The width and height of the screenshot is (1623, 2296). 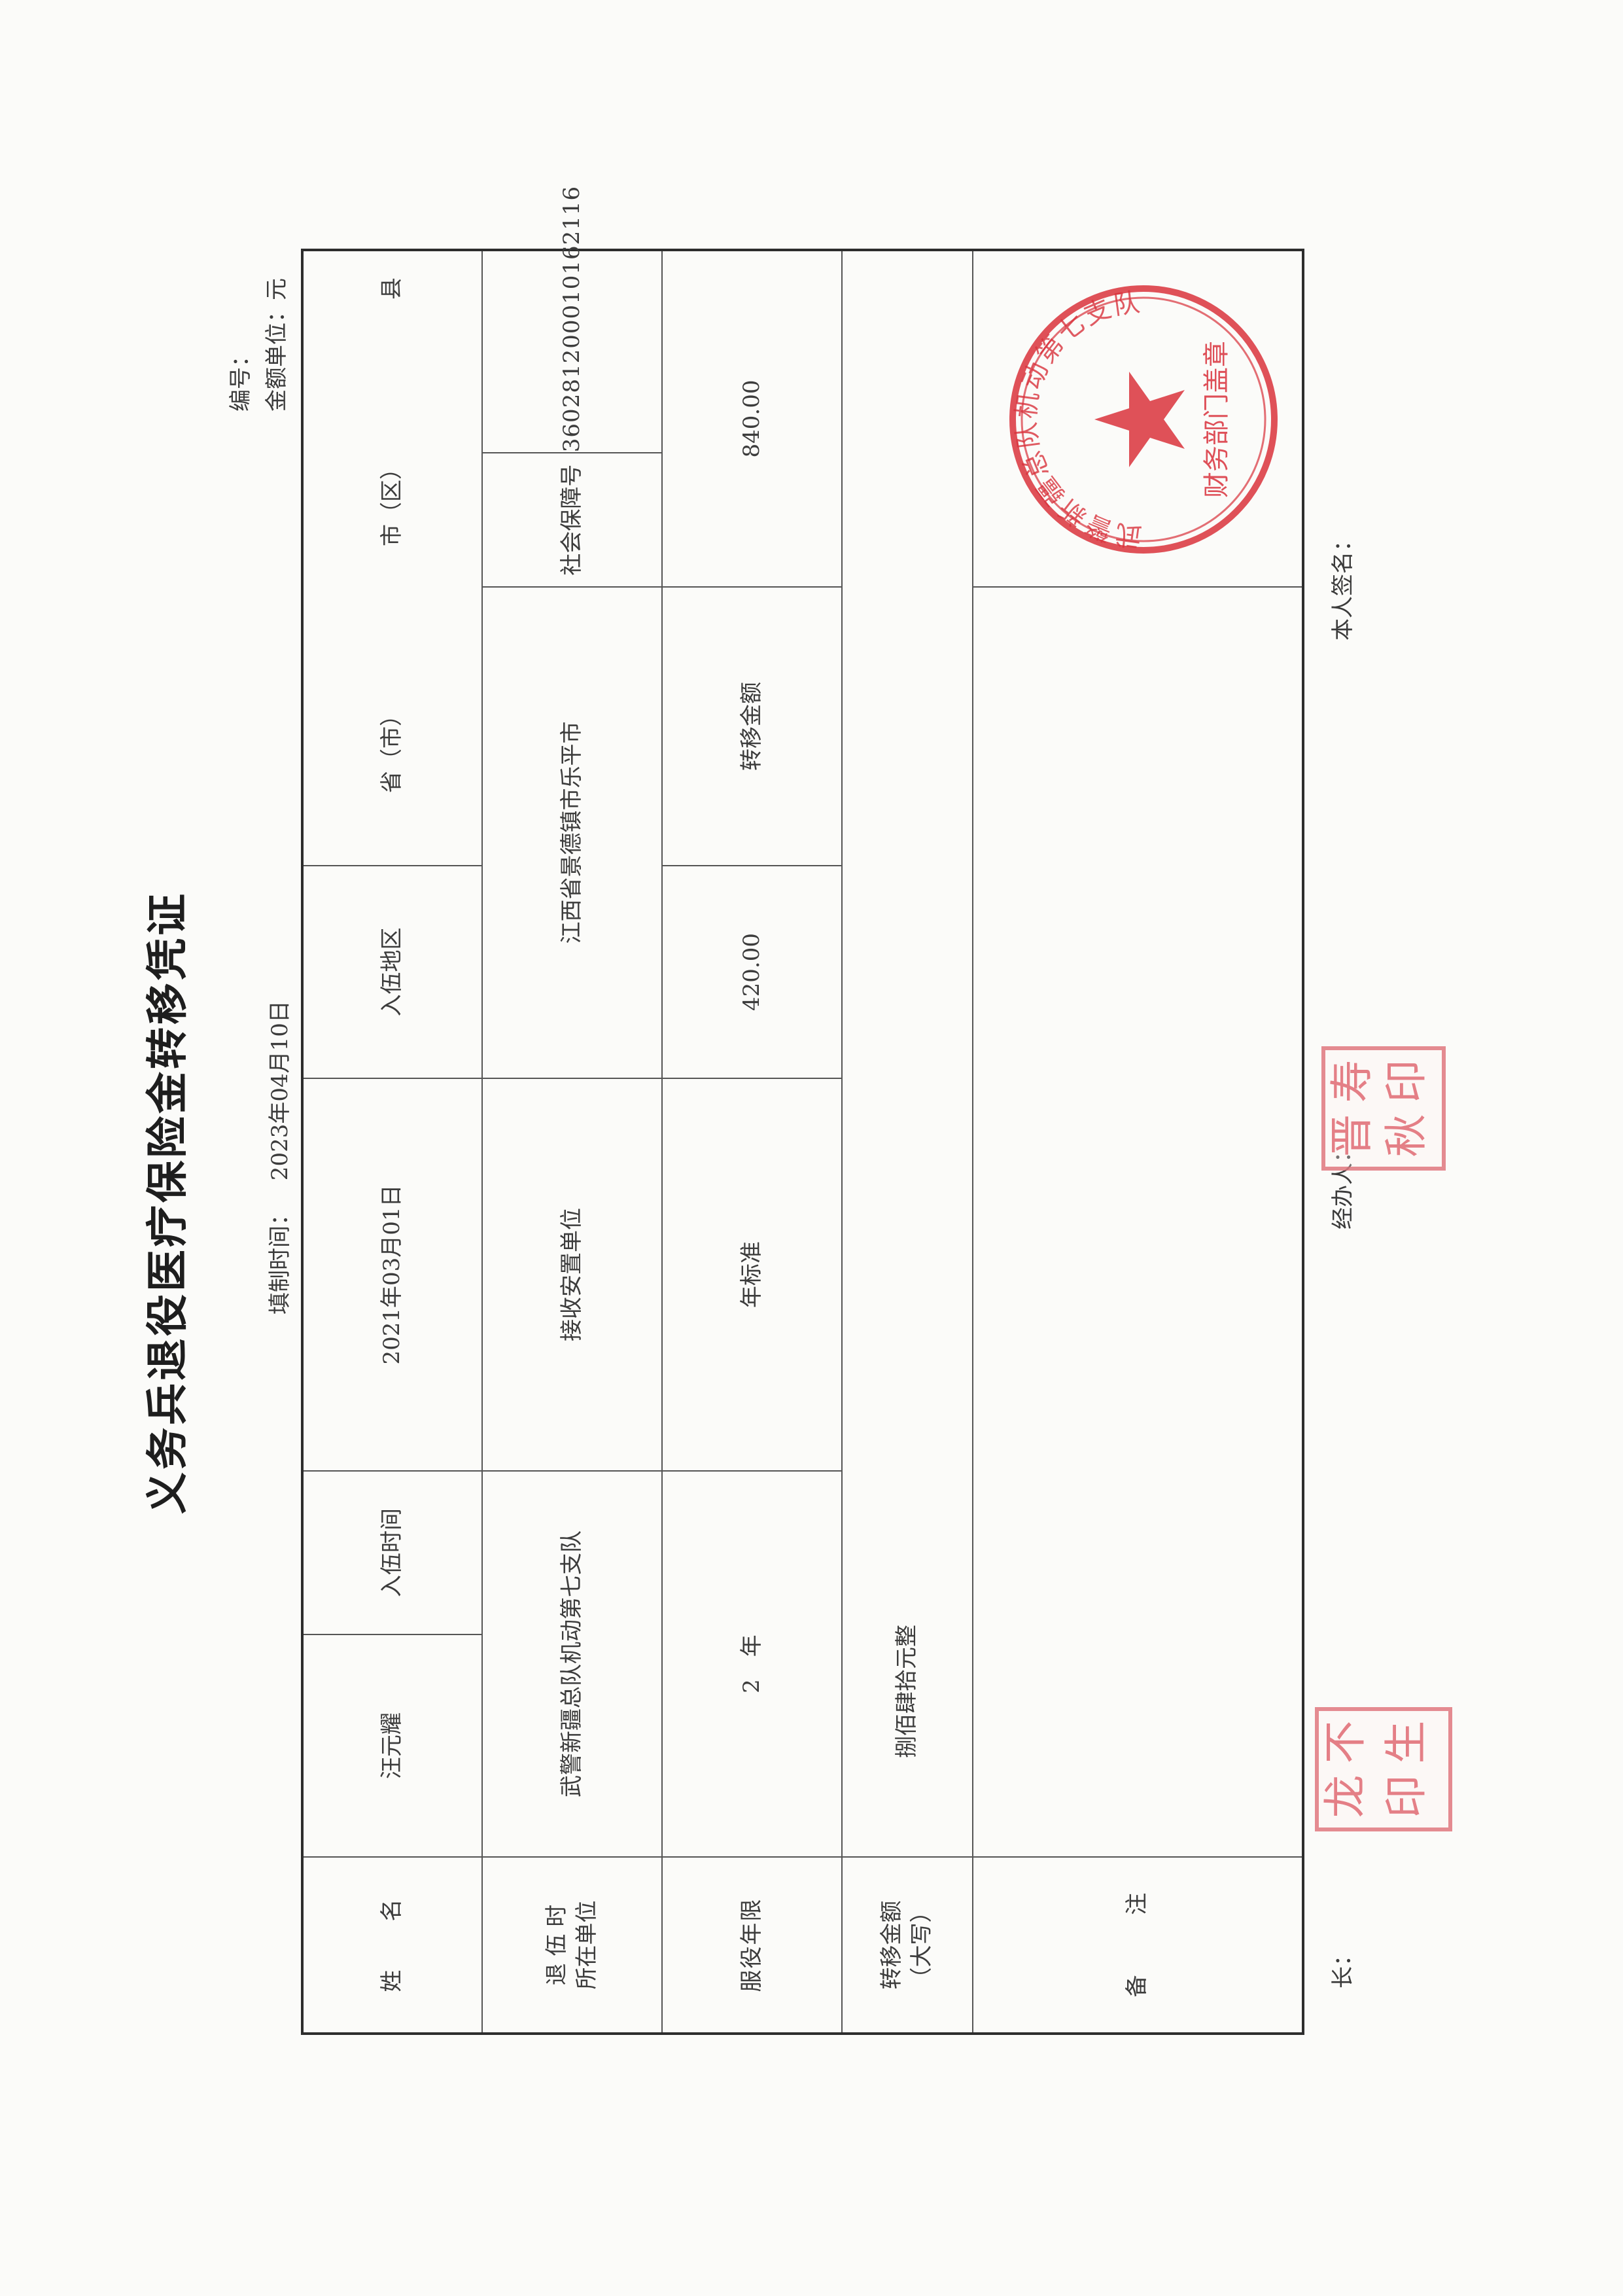 What do you see at coordinates (1406, 1135) in the screenshot?
I see `stamp-char: 秋` at bounding box center [1406, 1135].